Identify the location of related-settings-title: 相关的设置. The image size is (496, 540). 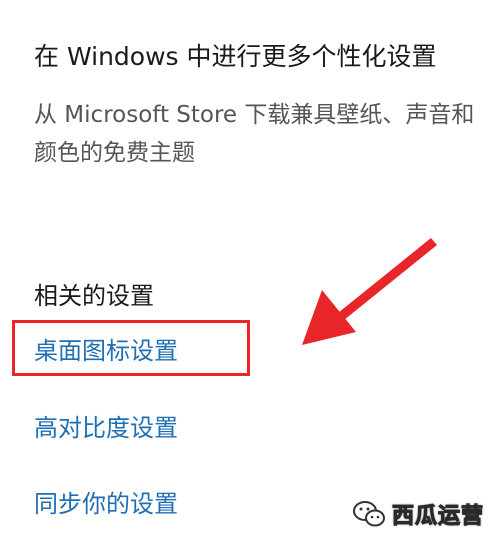
(94, 296).